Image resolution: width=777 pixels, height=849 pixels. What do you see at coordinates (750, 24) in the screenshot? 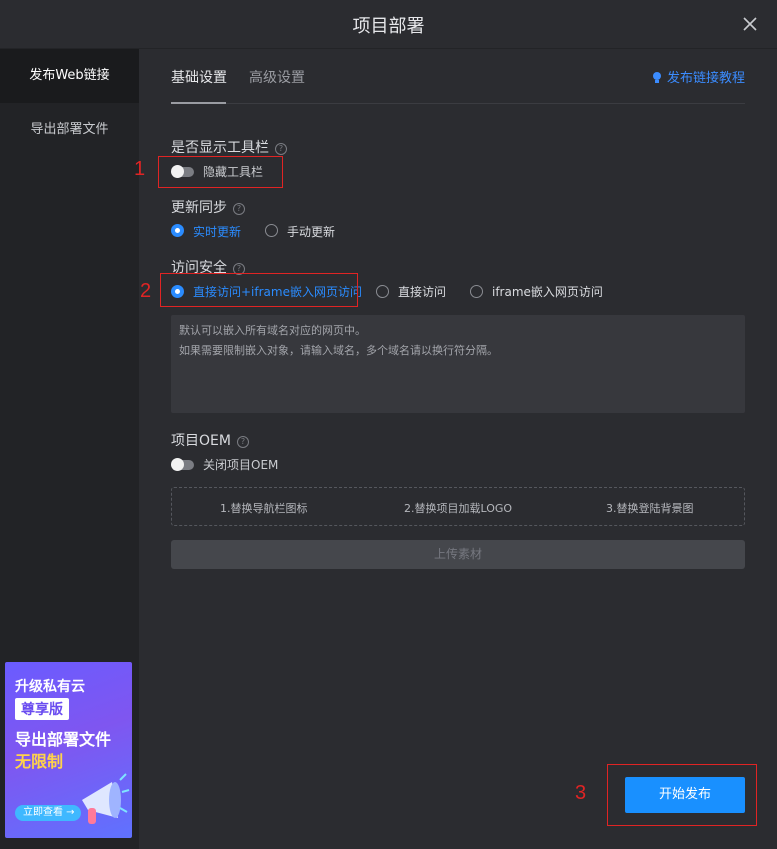
I see `close-icon` at bounding box center [750, 24].